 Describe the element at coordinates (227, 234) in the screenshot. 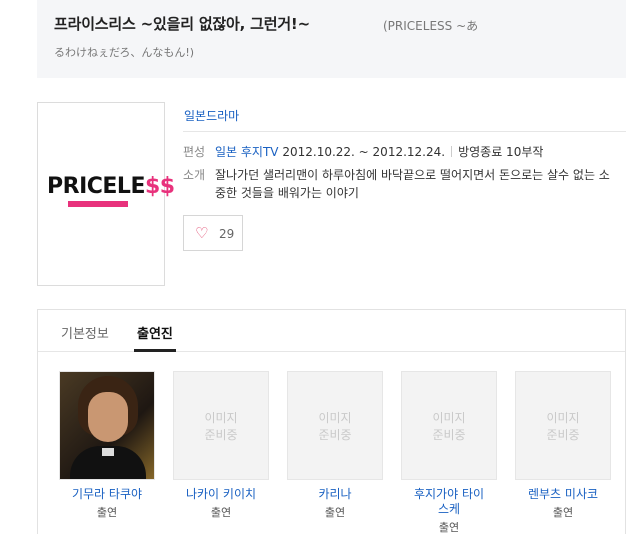

I see `like-count: 29` at that location.